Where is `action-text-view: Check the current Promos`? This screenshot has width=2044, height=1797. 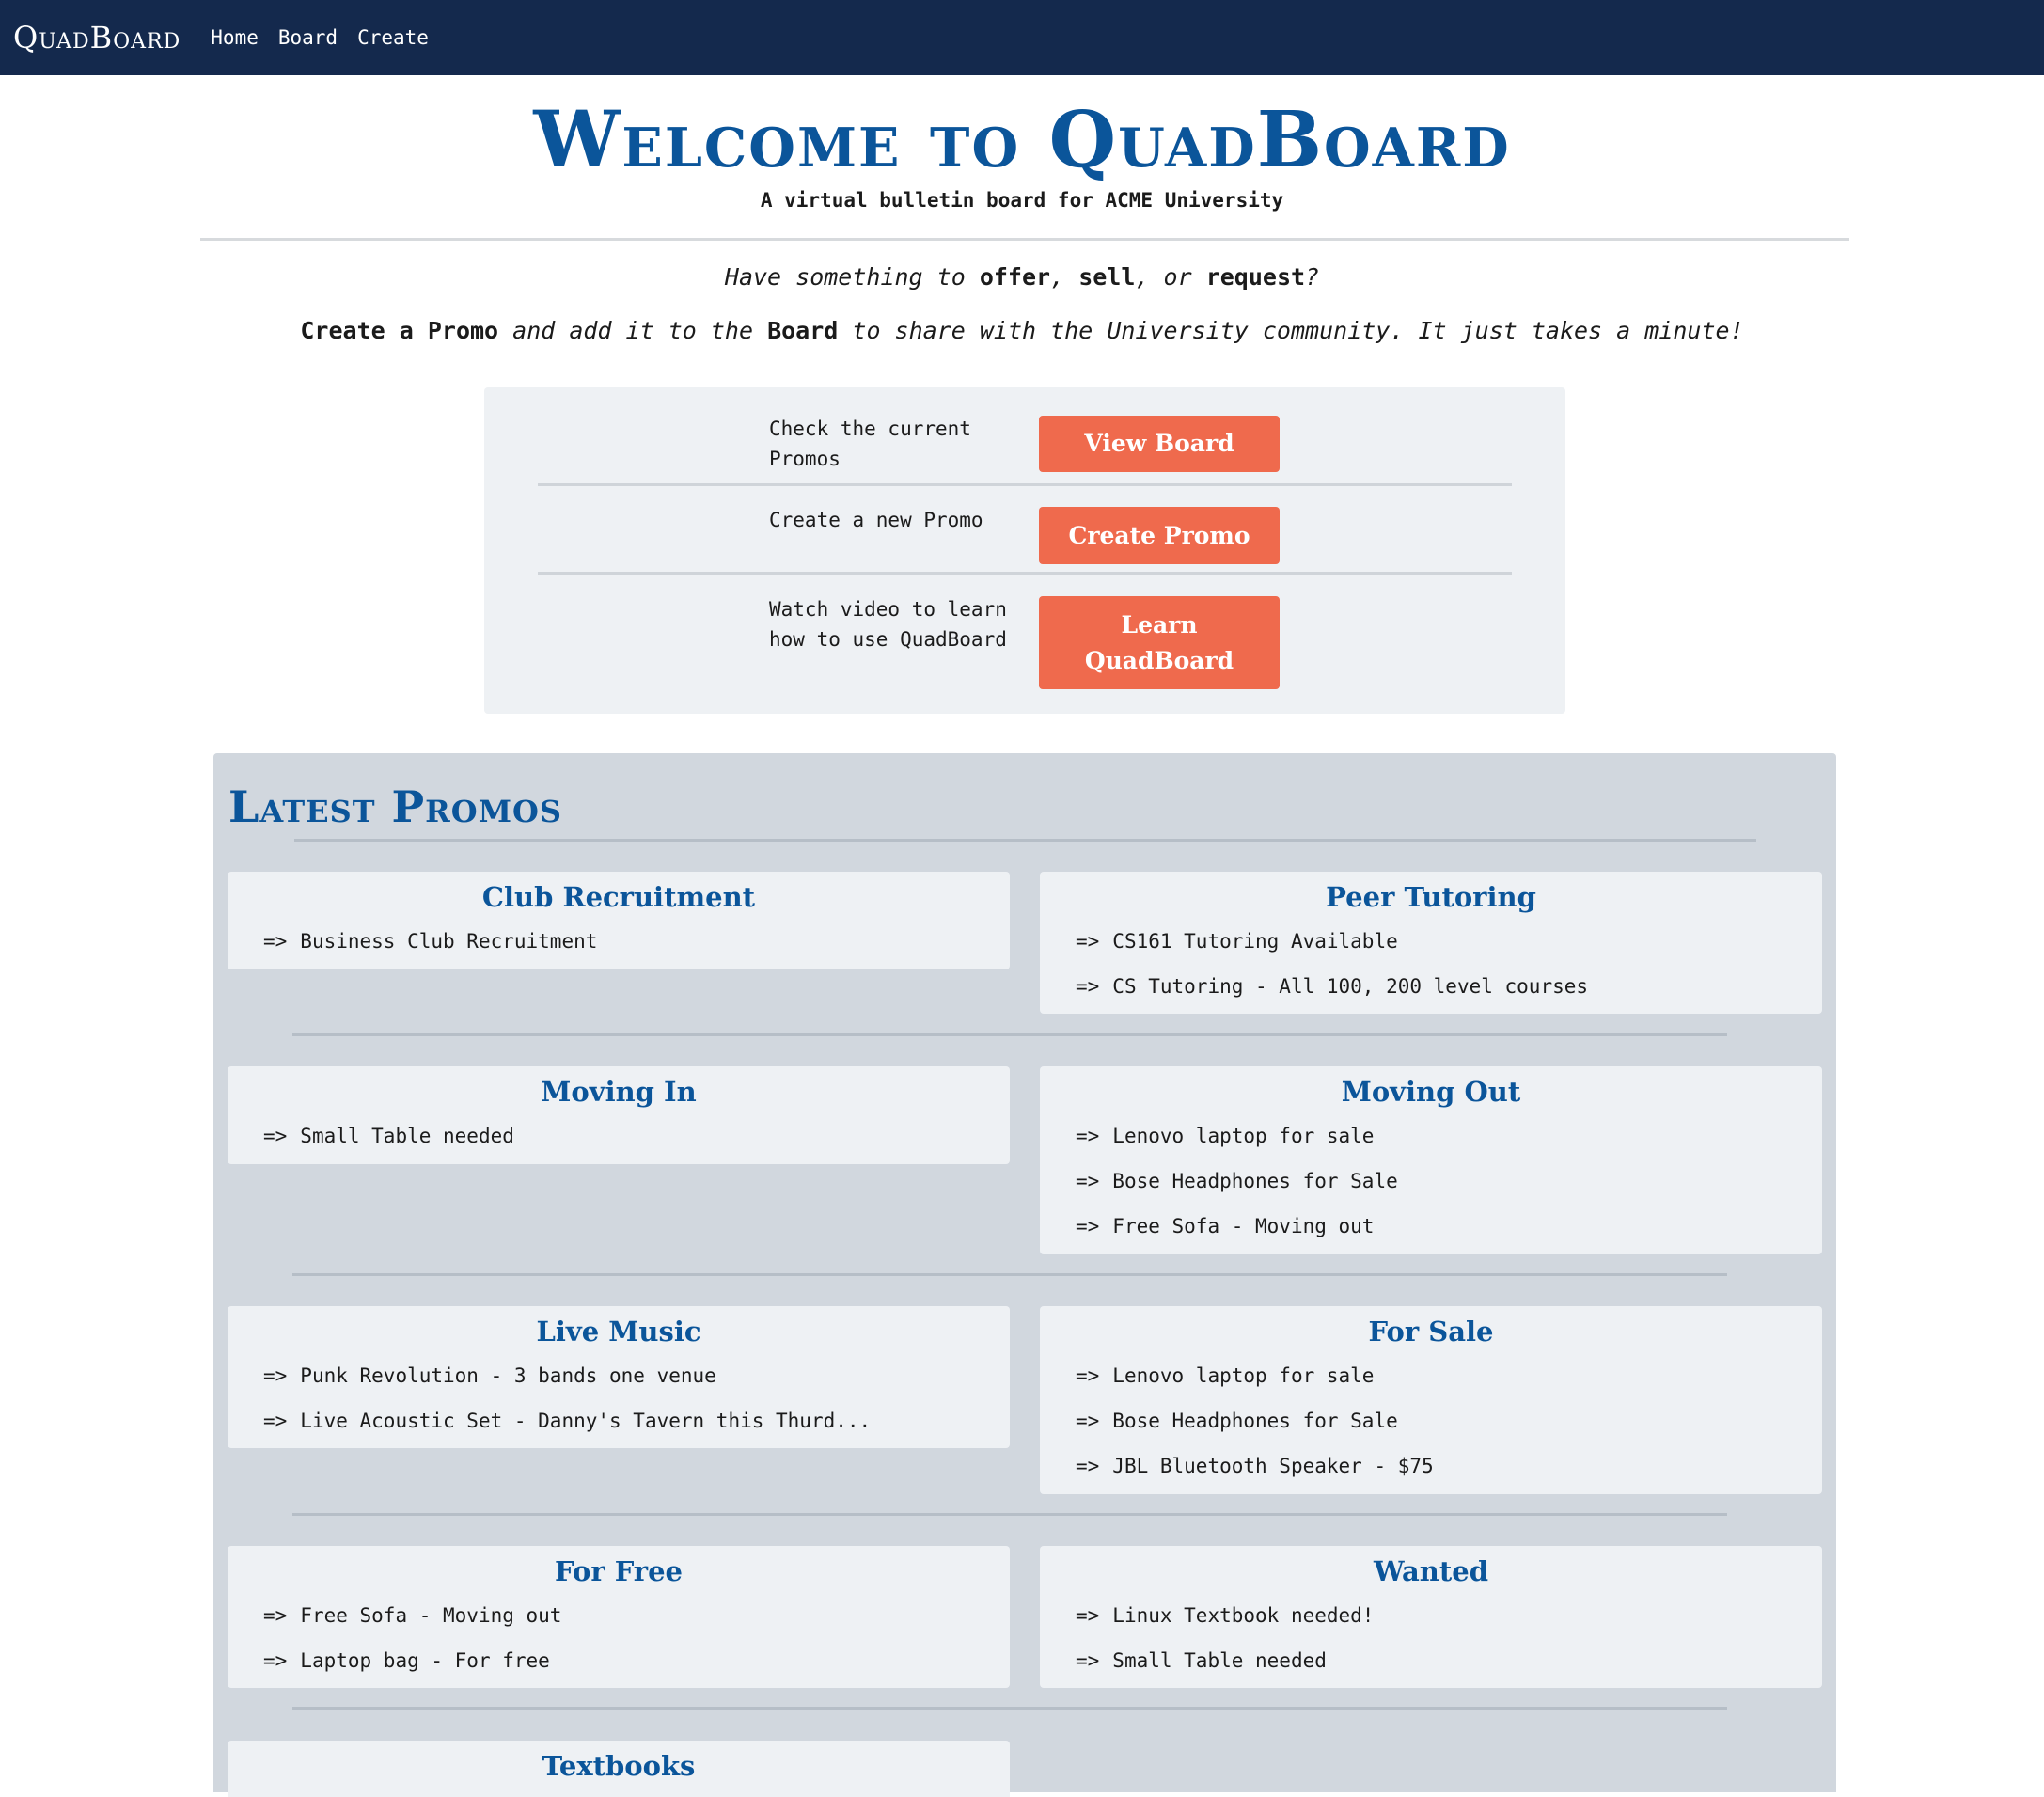 action-text-view: Check the current Promos is located at coordinates (870, 444).